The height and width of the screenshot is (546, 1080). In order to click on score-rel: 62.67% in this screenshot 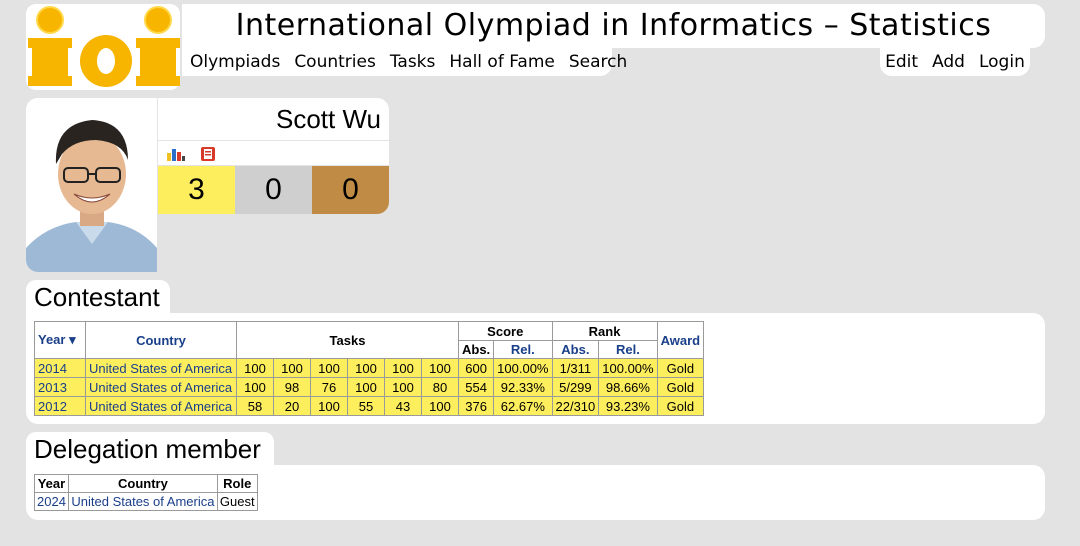, I will do `click(523, 406)`.